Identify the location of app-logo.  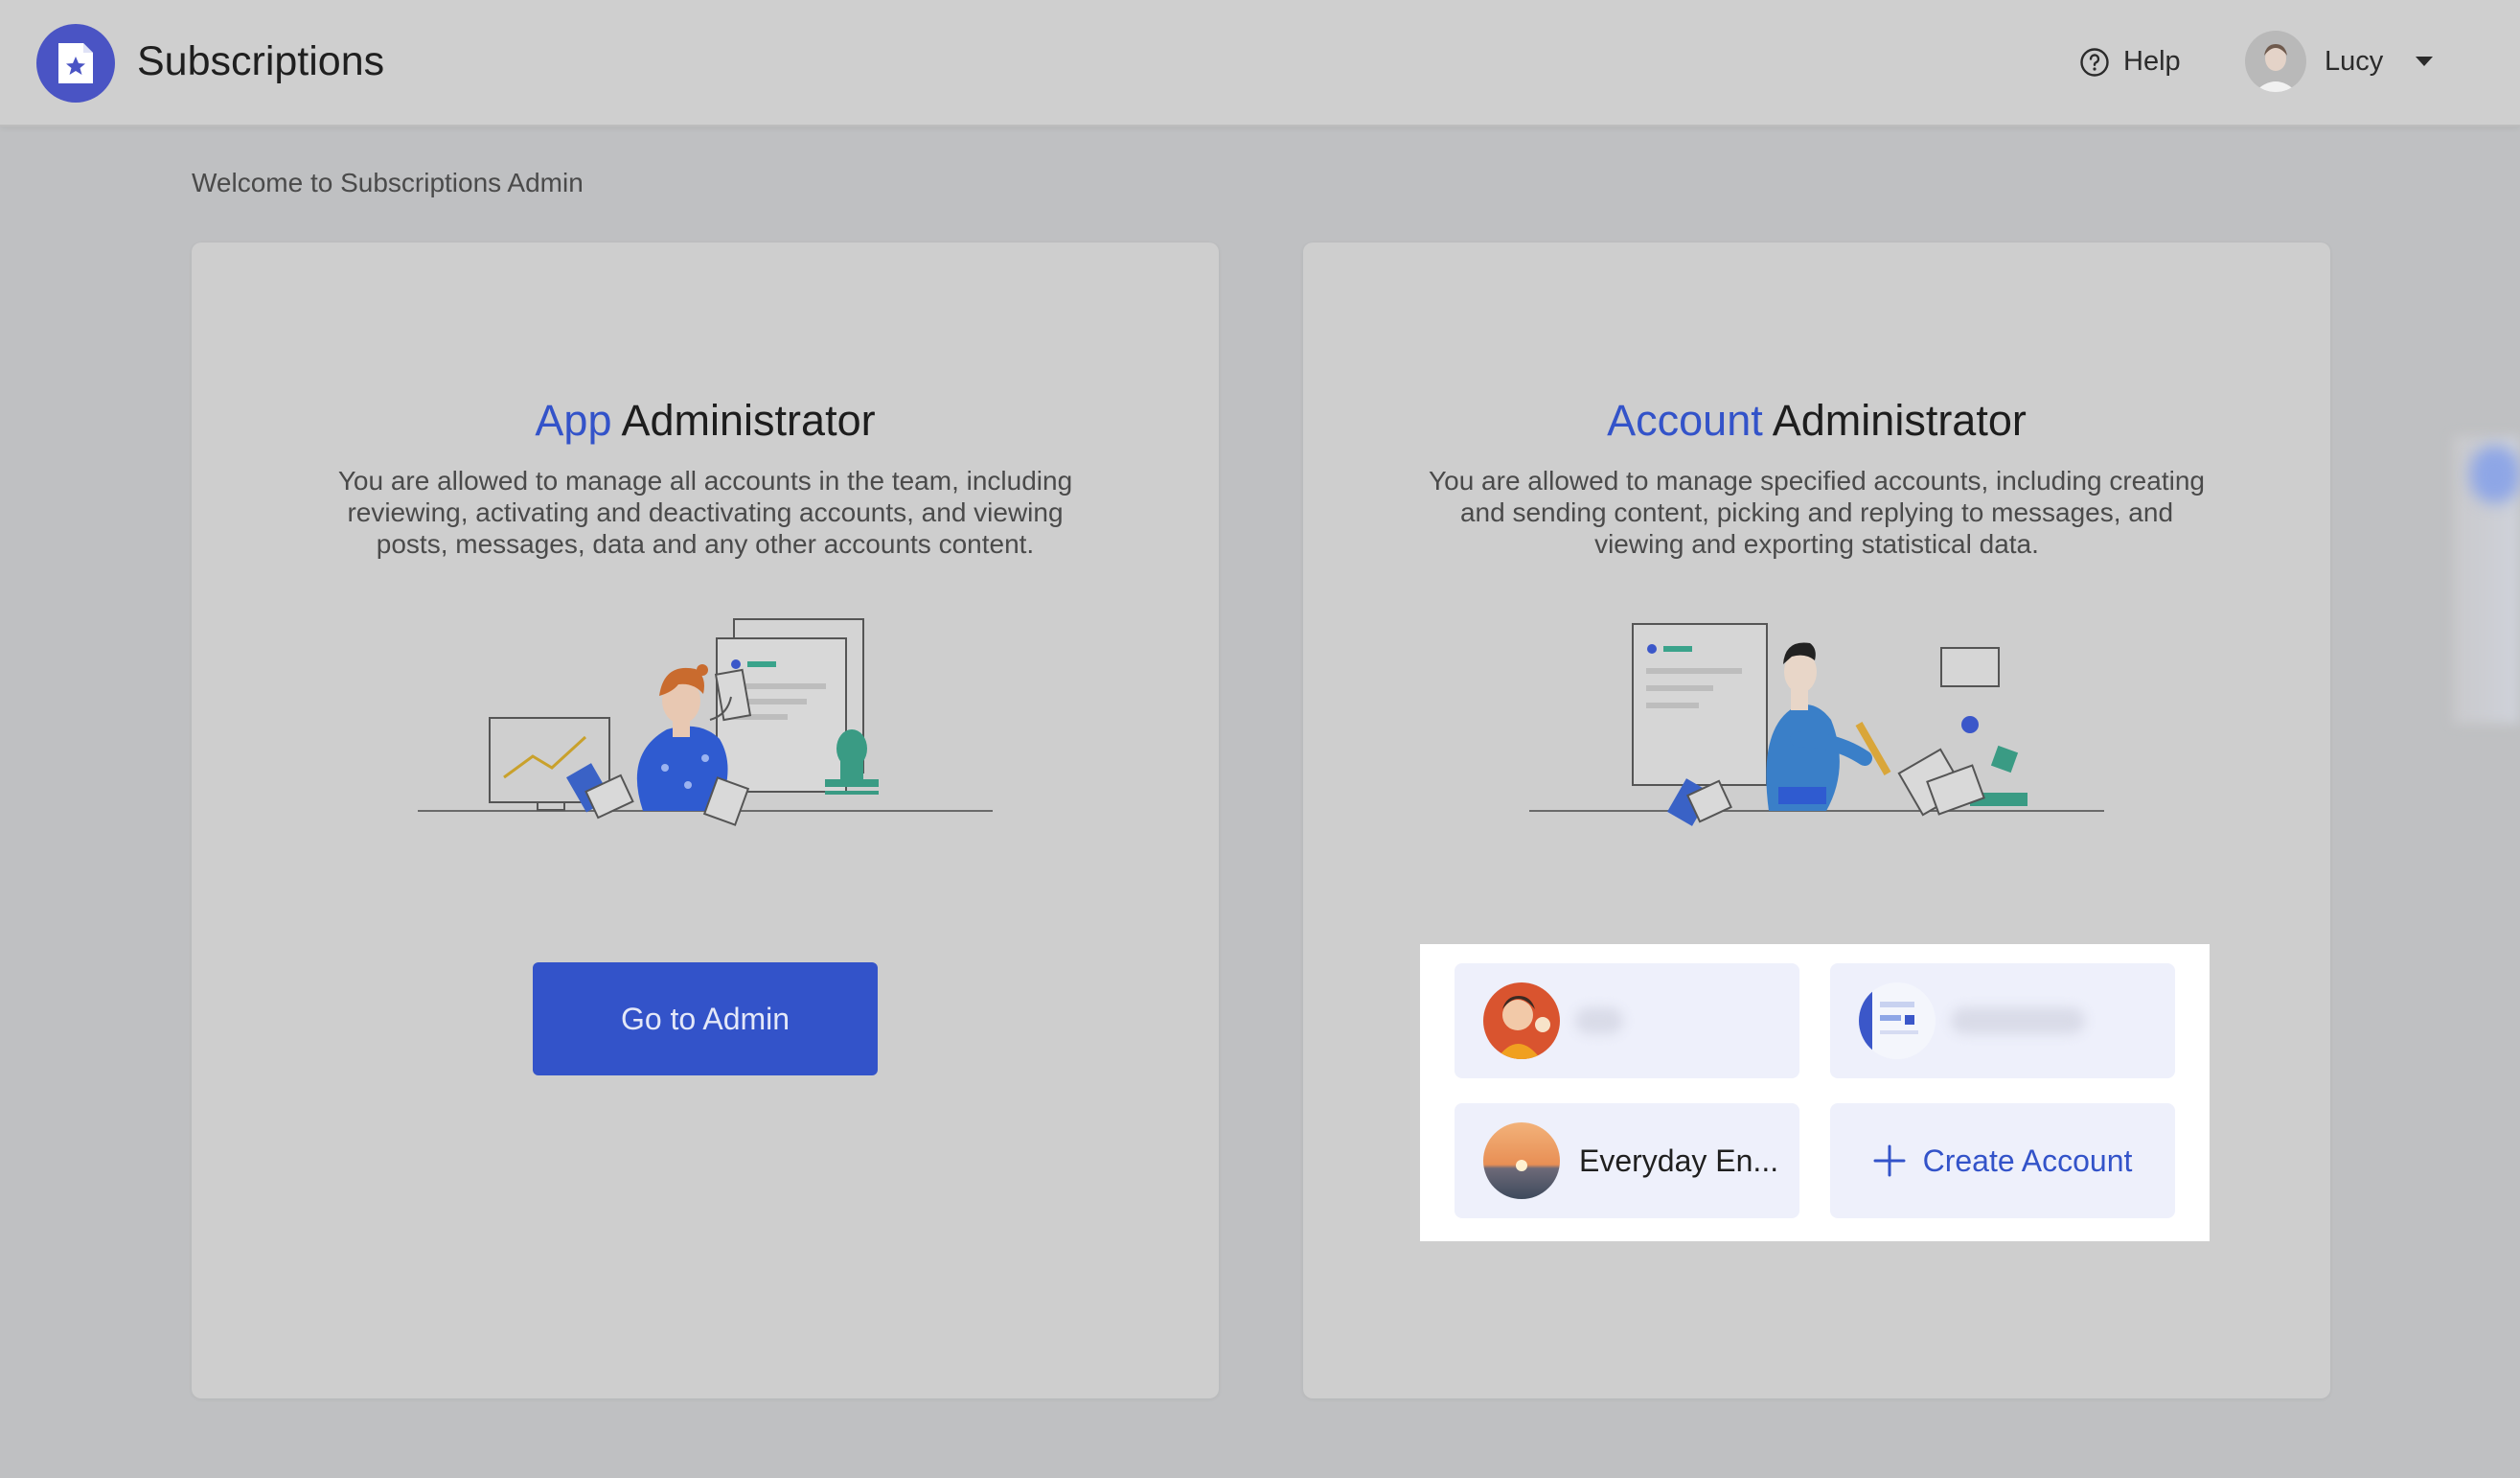
(75, 64).